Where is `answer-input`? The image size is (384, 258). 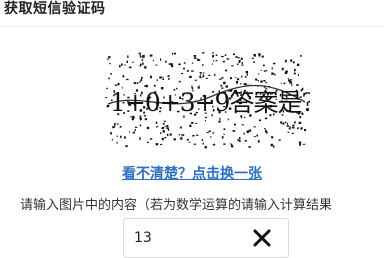
answer-input is located at coordinates (184, 238).